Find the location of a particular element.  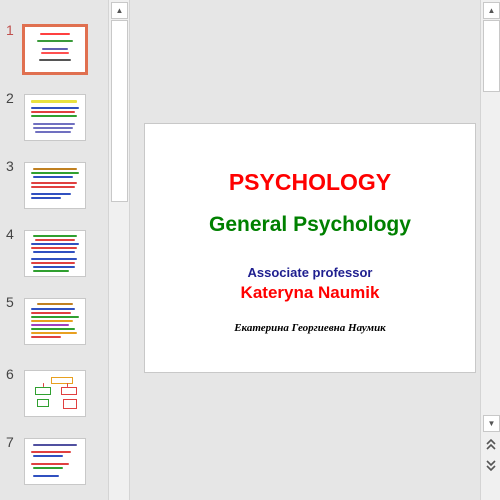

thumbnail-row-6: 6 is located at coordinates (54, 393).